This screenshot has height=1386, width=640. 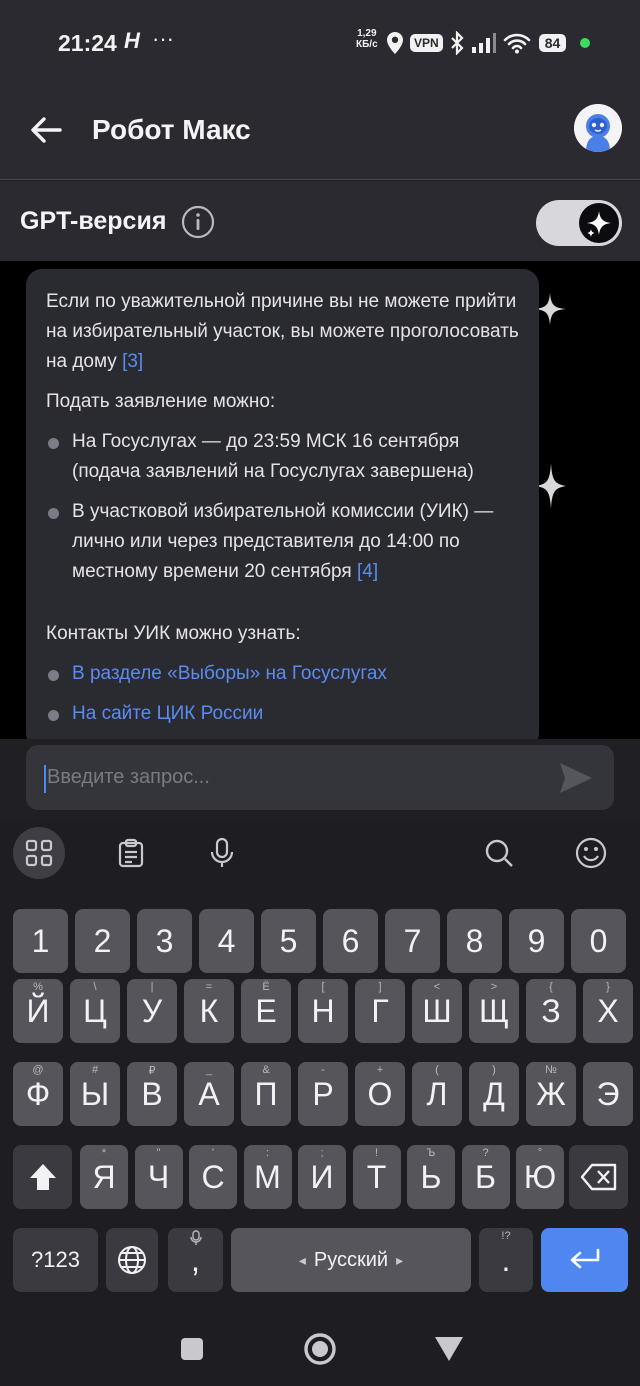 What do you see at coordinates (104, 1177) in the screenshot?
I see `letter-key: * Я` at bounding box center [104, 1177].